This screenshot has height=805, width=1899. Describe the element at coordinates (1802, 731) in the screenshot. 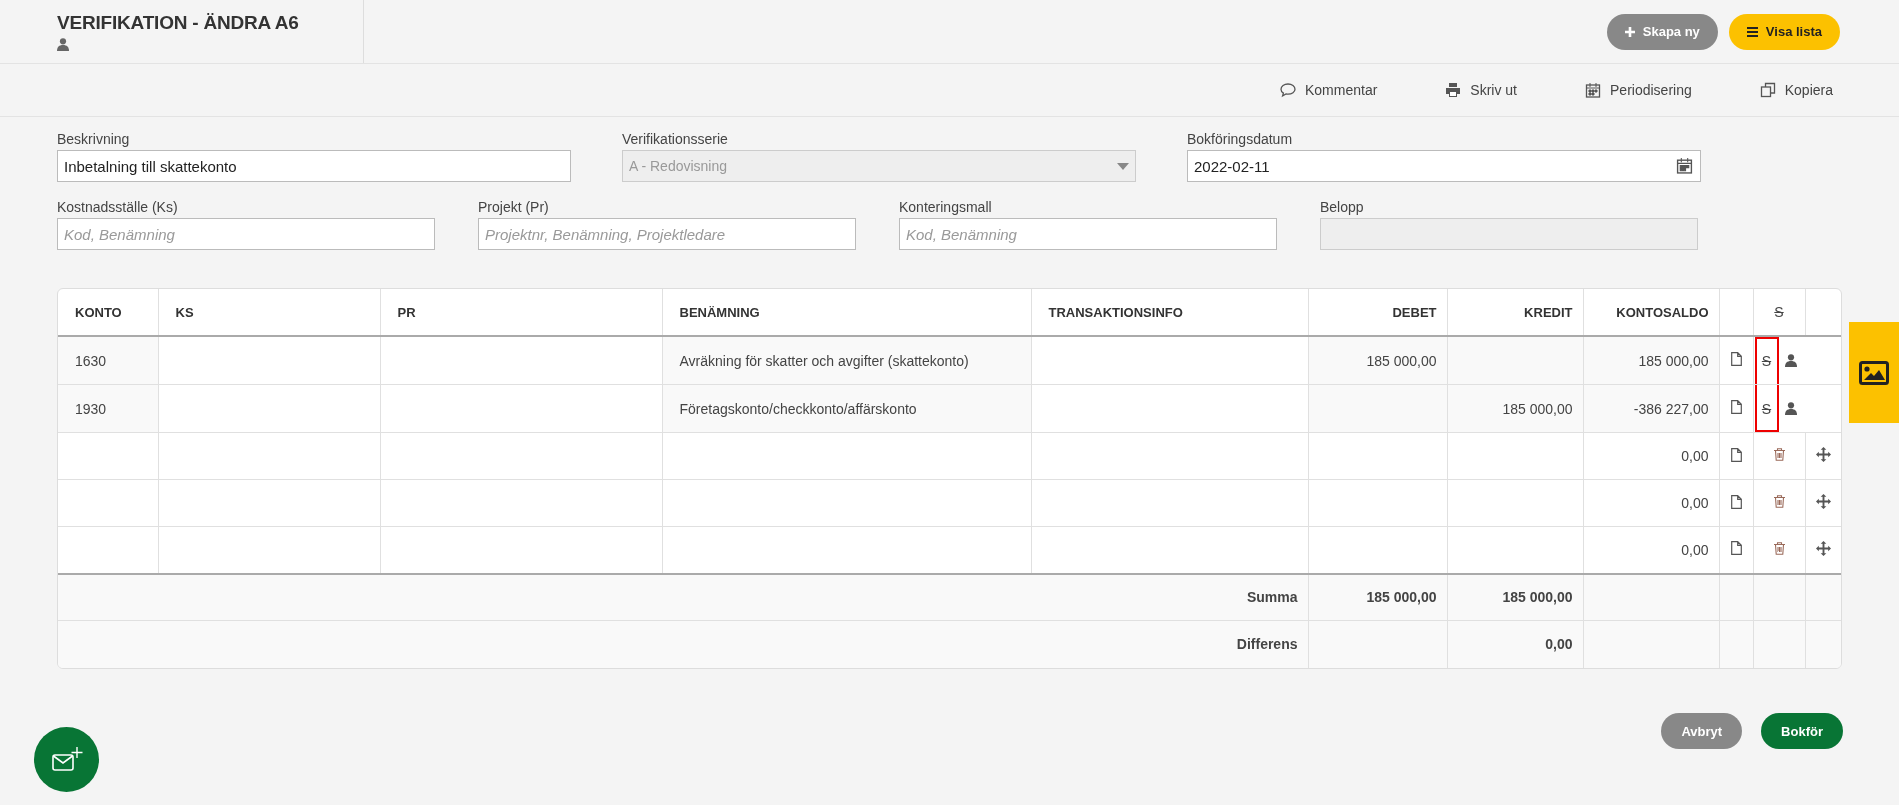

I see `post-button: Bokför` at that location.